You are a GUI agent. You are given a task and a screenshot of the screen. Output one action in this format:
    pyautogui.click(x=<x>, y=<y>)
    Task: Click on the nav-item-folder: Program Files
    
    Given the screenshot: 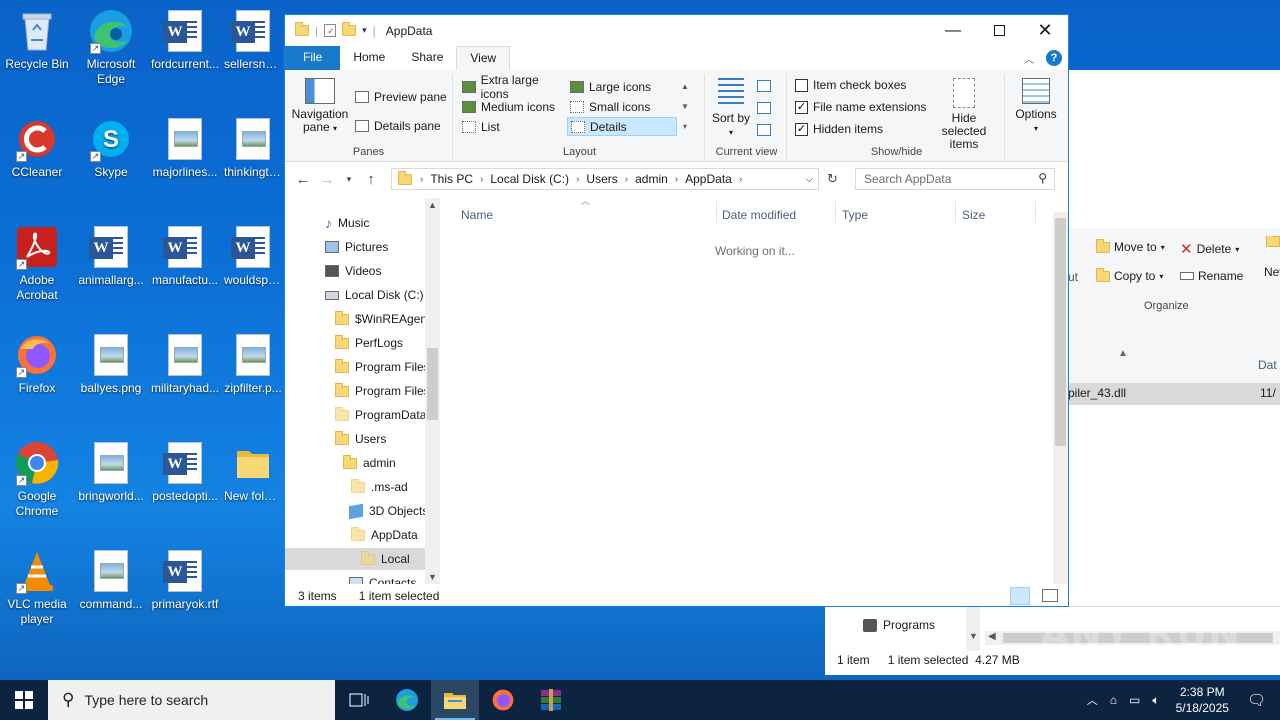 What is the action you would take?
    pyautogui.click(x=382, y=367)
    